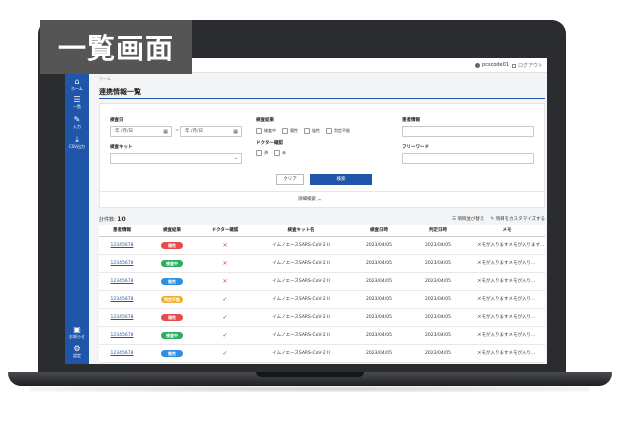 The height and width of the screenshot is (435, 620). Describe the element at coordinates (338, 131) in the screenshot. I see `result-checkbox-undetermined: 判定不能` at that location.